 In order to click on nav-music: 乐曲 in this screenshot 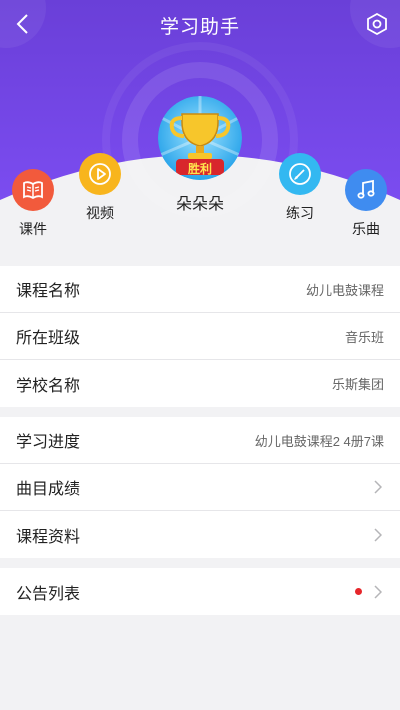, I will do `click(366, 204)`.